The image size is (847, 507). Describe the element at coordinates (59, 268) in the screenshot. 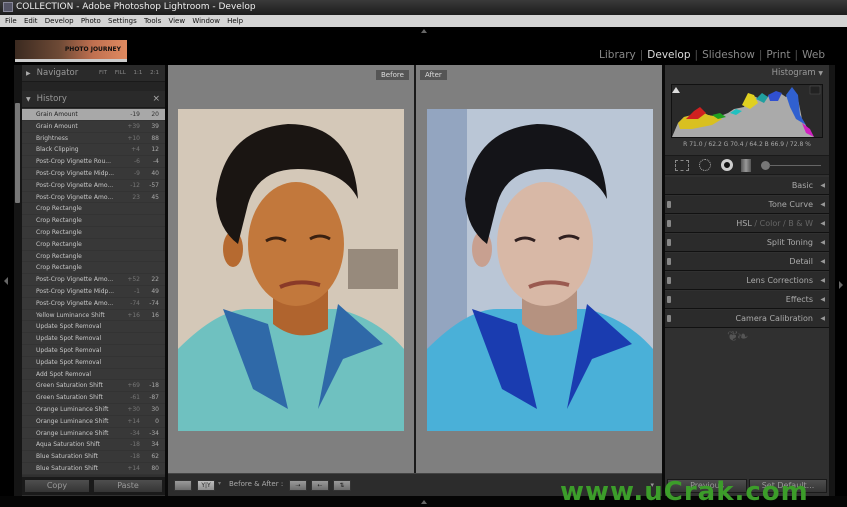

I see `history-item-label: Crop Rectangle` at that location.